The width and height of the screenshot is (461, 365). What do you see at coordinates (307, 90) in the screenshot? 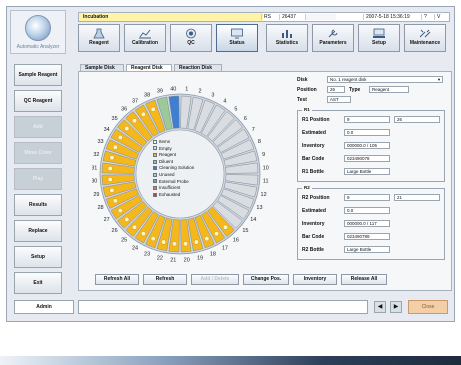
I see `position-label: Position` at bounding box center [307, 90].